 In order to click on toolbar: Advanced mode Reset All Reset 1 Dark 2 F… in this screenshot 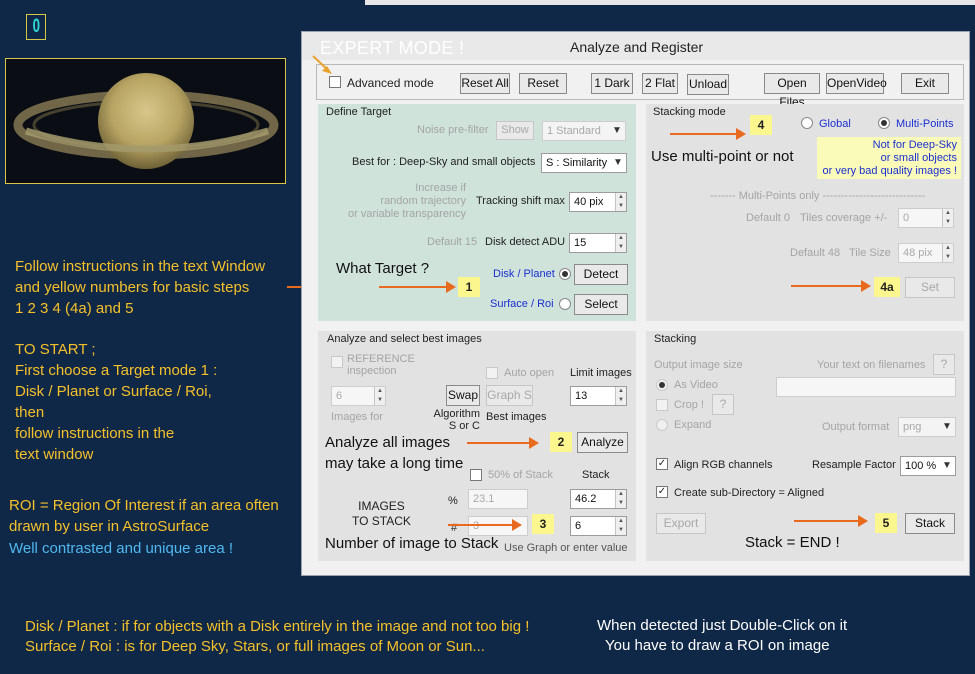, I will do `click(640, 86)`.